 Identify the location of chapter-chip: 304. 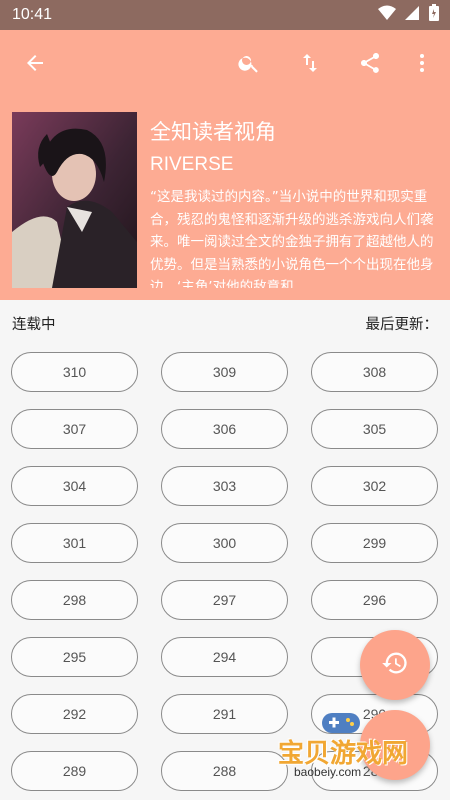
(74, 486).